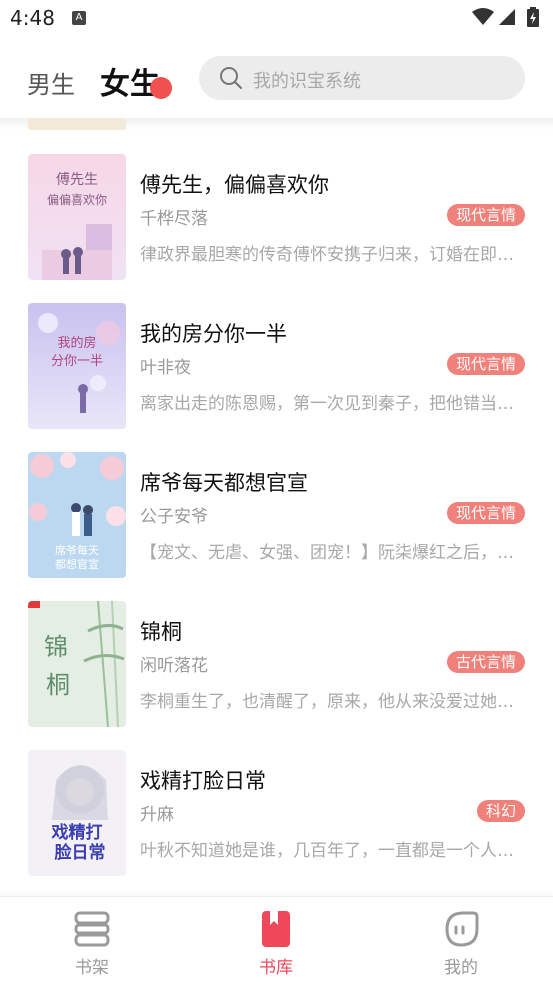  I want to click on book-author: 千桦尽落, so click(174, 219).